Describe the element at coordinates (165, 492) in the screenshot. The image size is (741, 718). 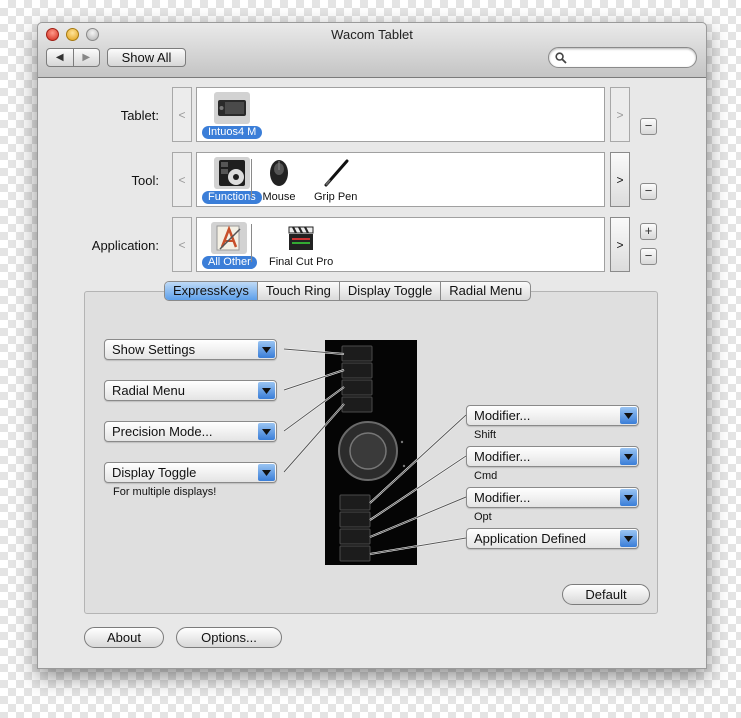
I see `expresskey-4-note: For multiple displays!` at that location.